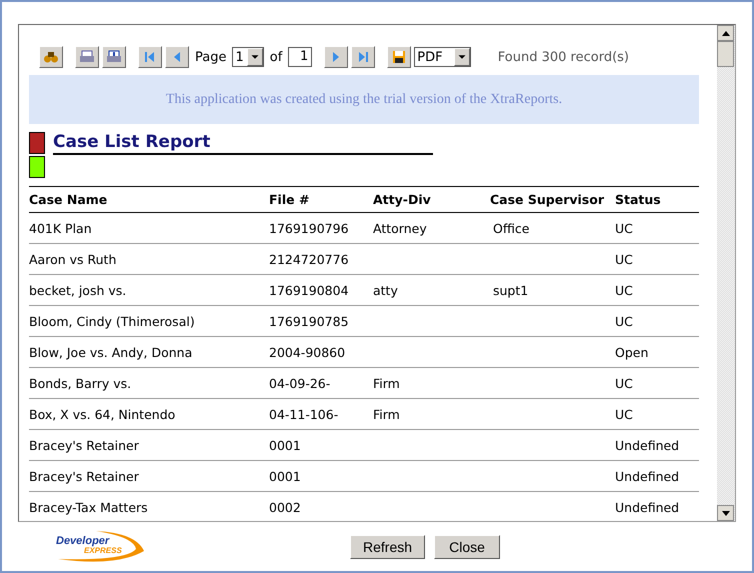  What do you see at coordinates (309, 259) in the screenshot?
I see `table-cell-text: 2124720776` at bounding box center [309, 259].